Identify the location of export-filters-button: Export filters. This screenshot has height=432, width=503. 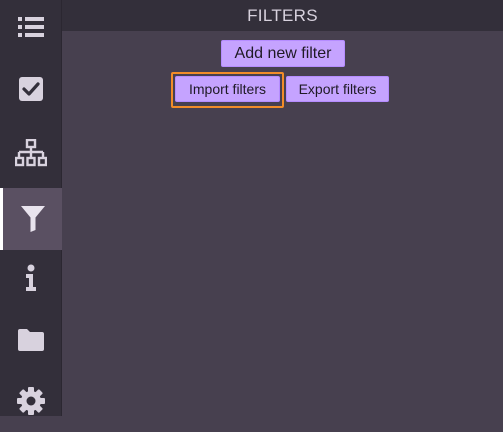
(337, 89).